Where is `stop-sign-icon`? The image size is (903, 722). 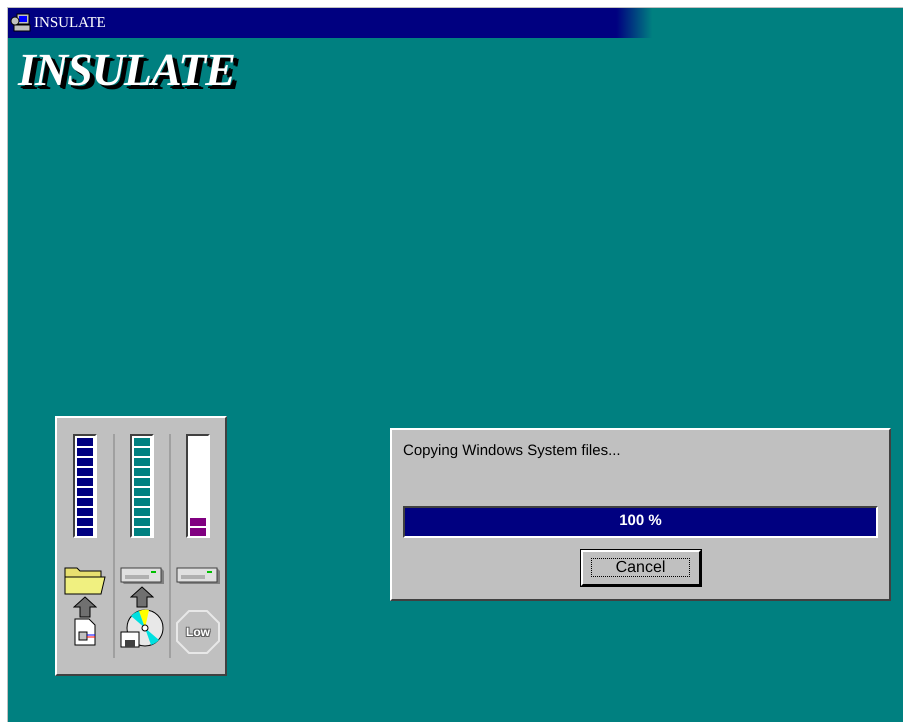
stop-sign-icon is located at coordinates (198, 632).